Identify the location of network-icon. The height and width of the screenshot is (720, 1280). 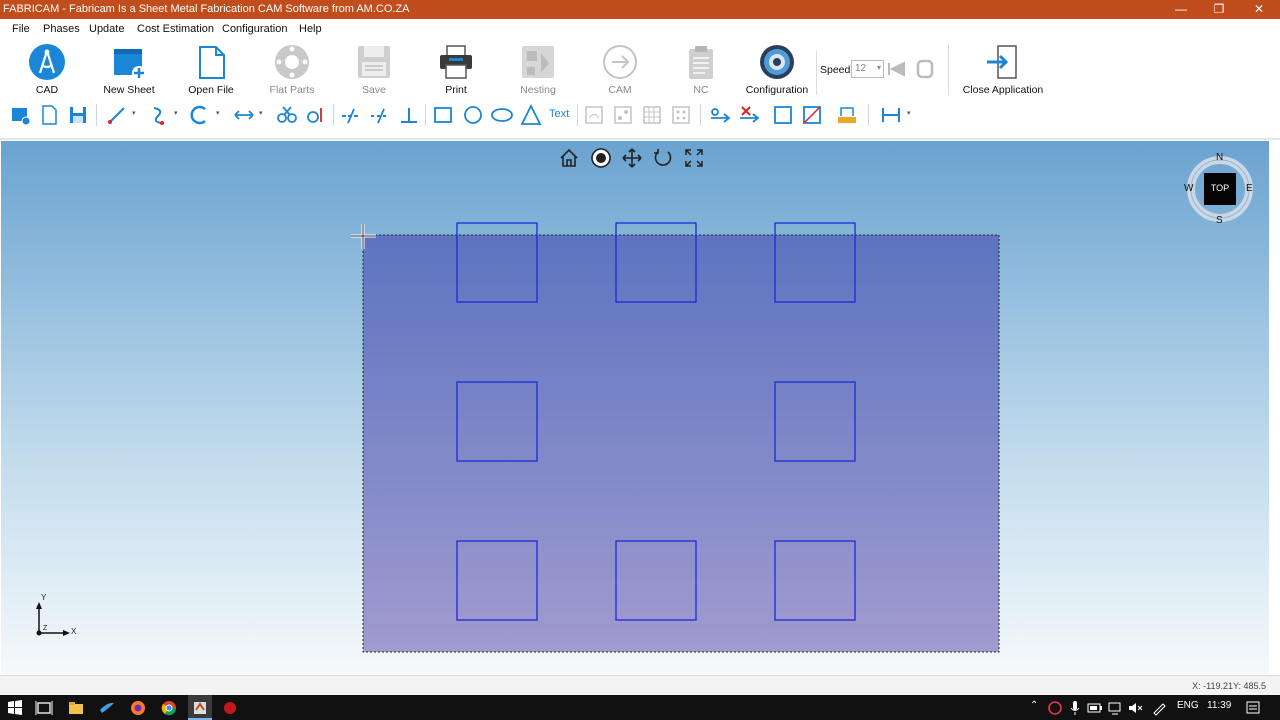
(1115, 708).